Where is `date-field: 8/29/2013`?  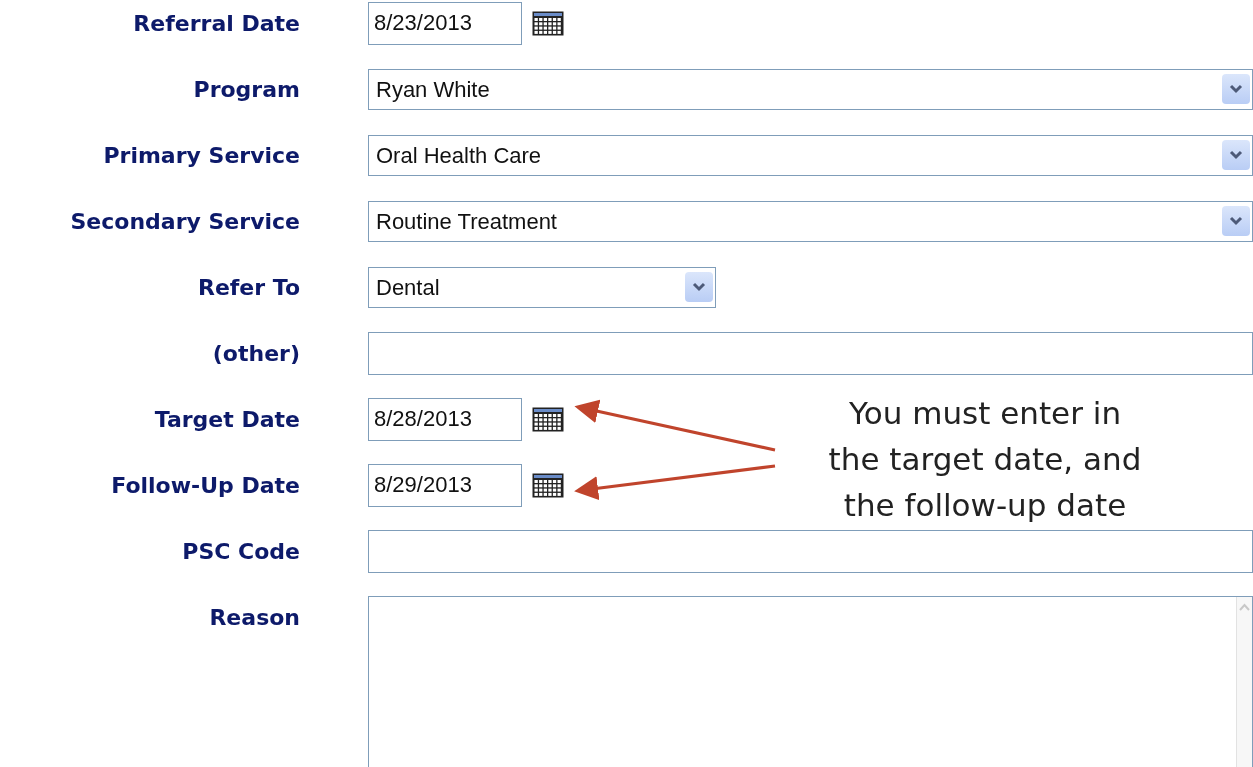
date-field: 8/29/2013 is located at coordinates (445, 485).